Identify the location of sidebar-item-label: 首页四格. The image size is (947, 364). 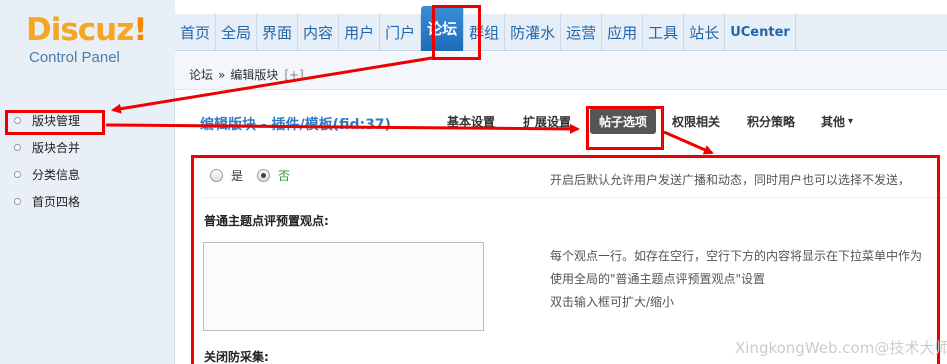
(56, 202).